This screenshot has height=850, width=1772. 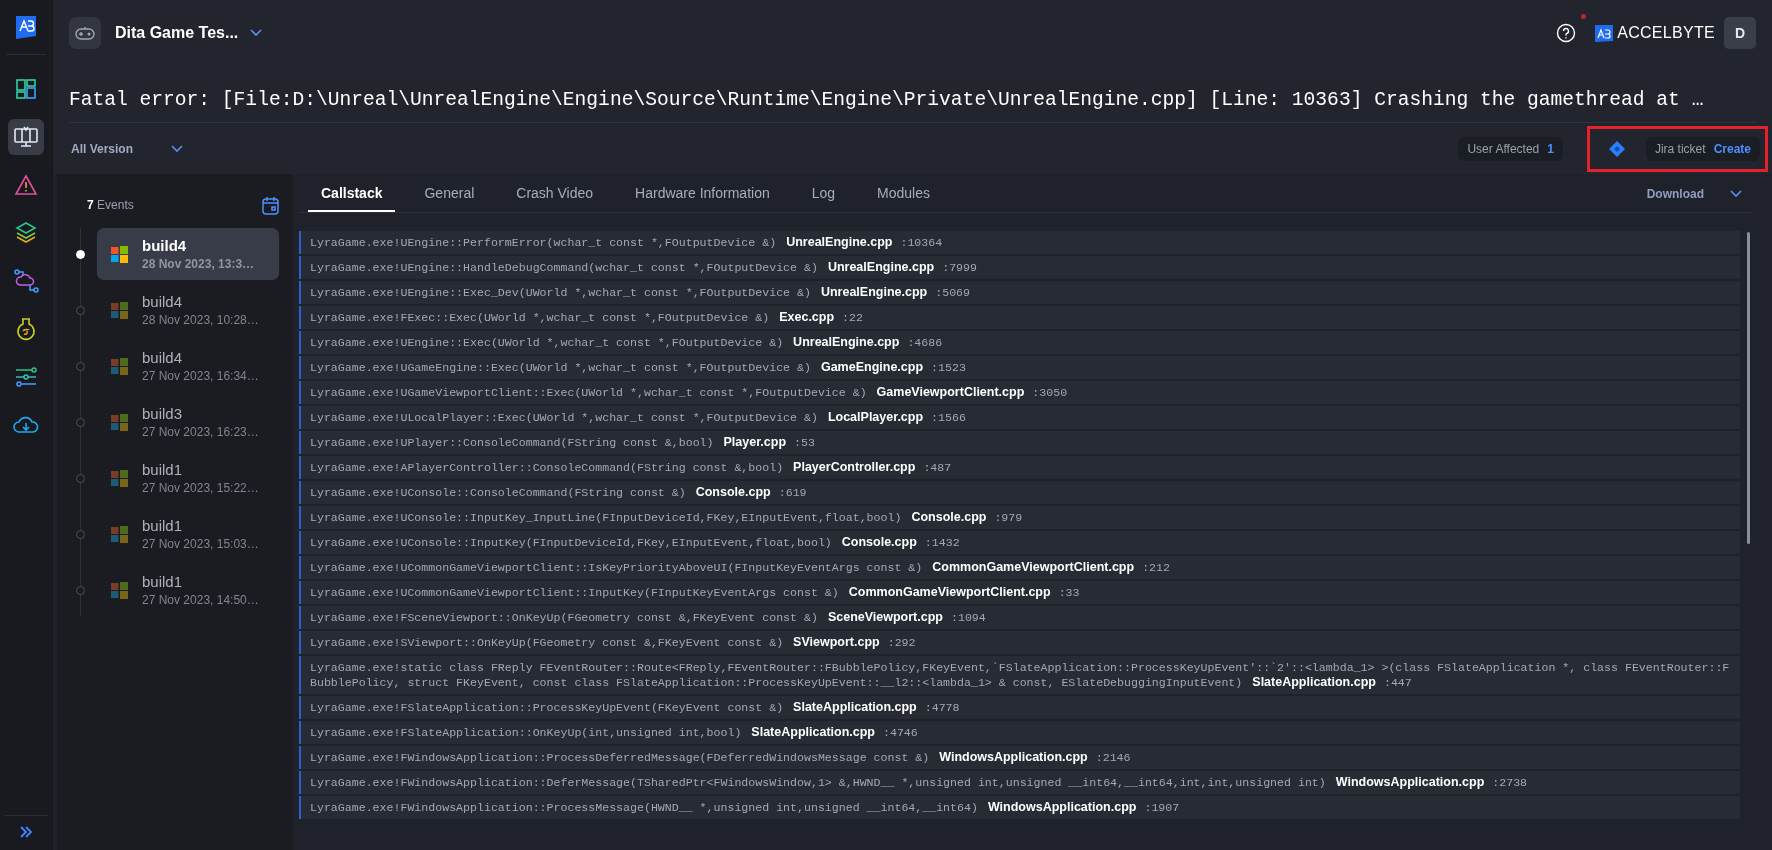 I want to click on callstack-entry: LyraGame.exe!FSlateApplication::OnKeyUp(int,unsigned int,bool) SlateApplication.cpp :4746, so click(x=1019, y=732).